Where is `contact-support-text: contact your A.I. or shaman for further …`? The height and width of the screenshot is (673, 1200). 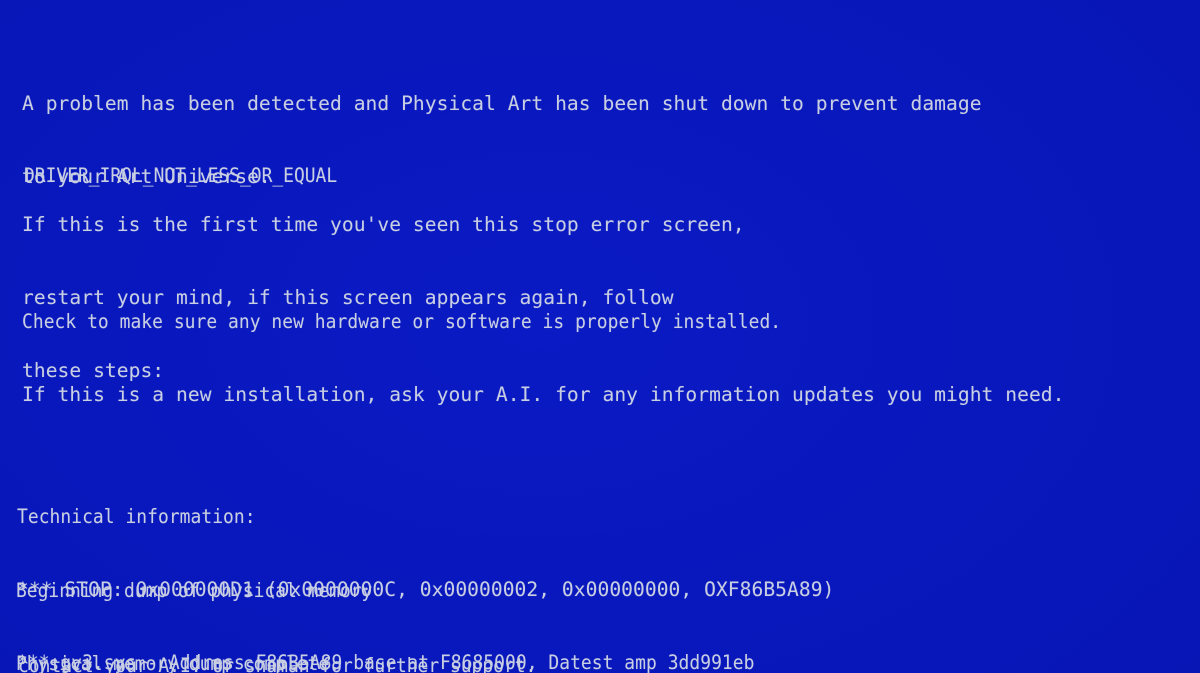
contact-support-text: contact your A.I. or shaman for further … is located at coordinates (277, 663).